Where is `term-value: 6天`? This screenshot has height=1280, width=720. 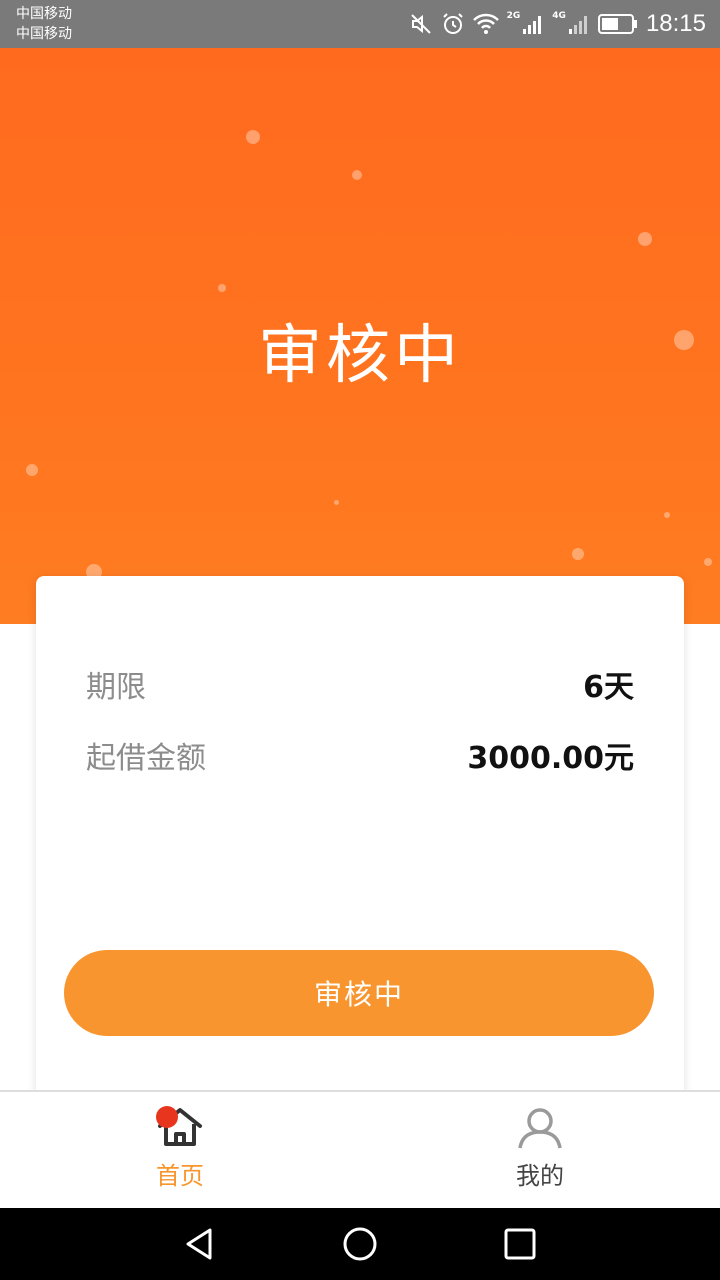
term-value: 6天 is located at coordinates (608, 687).